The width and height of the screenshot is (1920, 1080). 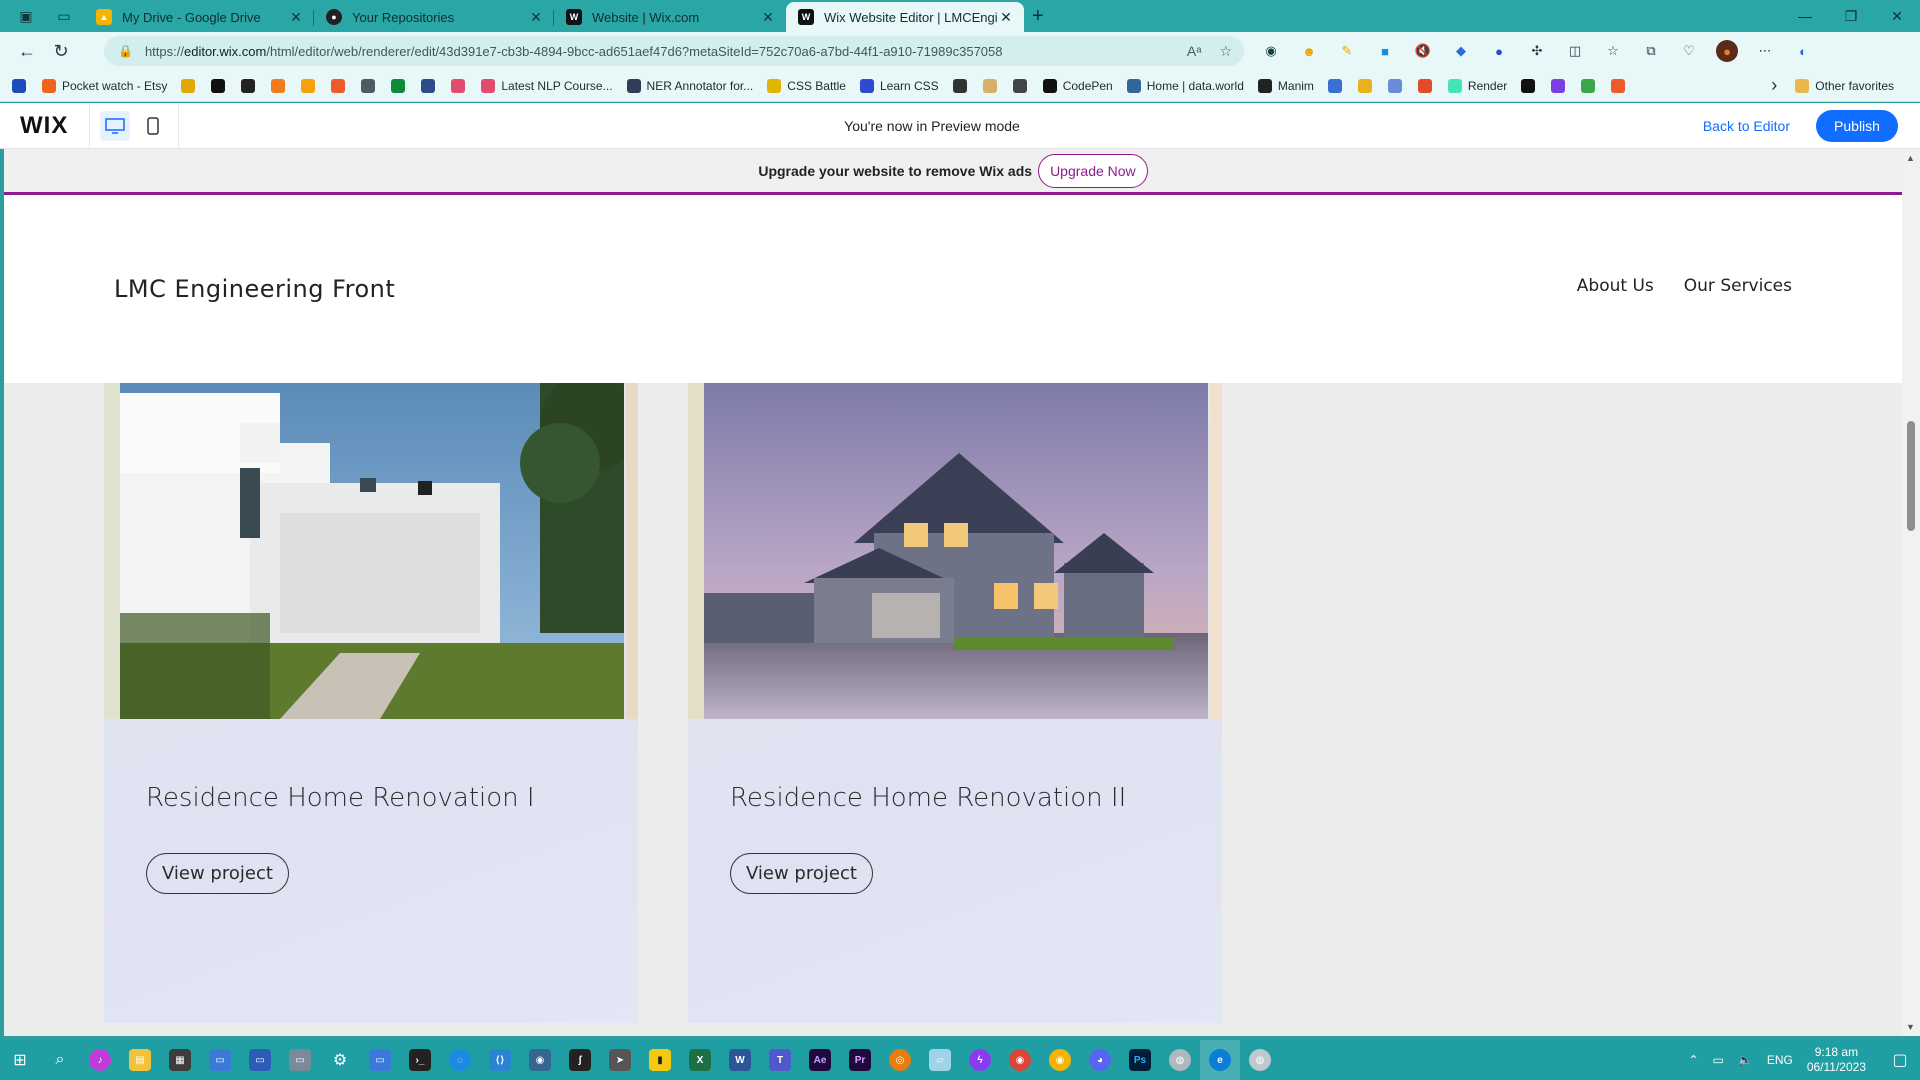 I want to click on power-bi-icon: ▮, so click(x=660, y=1060).